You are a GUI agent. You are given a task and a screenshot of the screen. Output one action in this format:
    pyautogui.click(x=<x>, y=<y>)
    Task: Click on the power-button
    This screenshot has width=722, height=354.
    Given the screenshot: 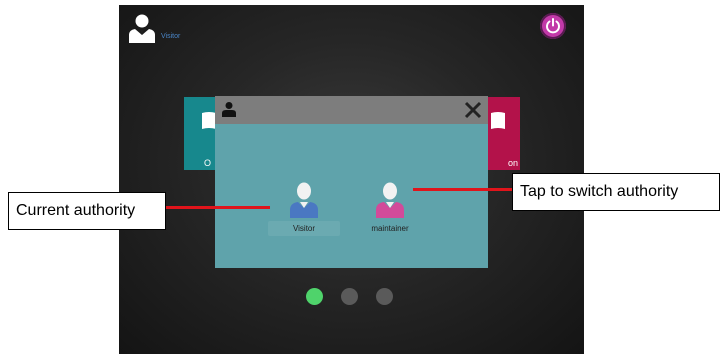 What is the action you would take?
    pyautogui.click(x=553, y=26)
    